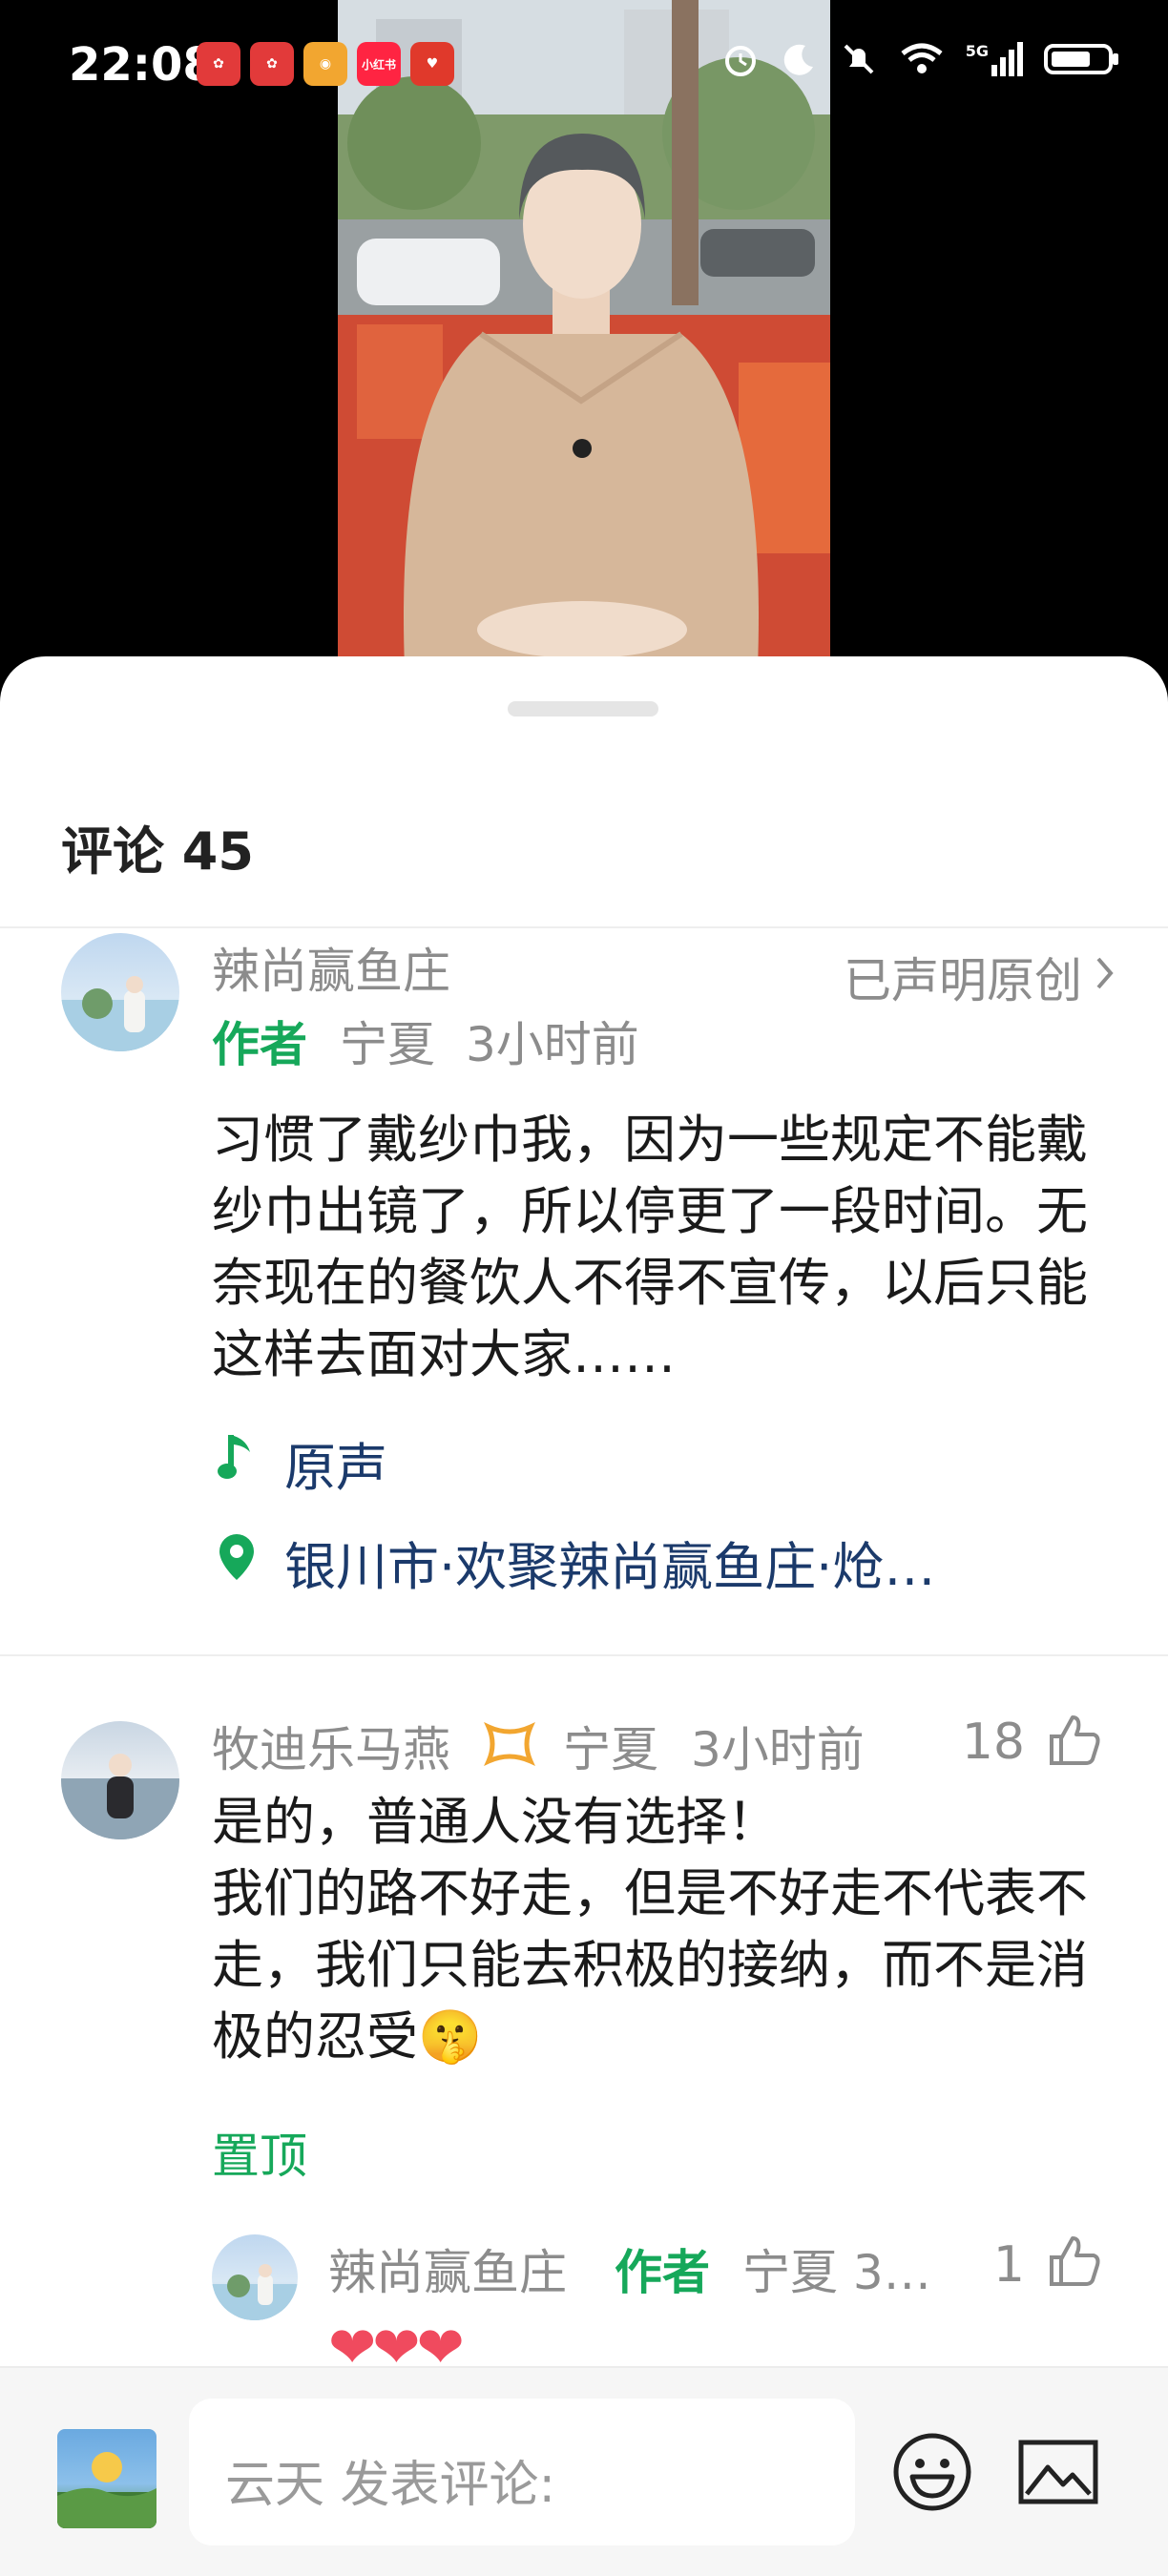 The width and height of the screenshot is (1168, 2576). I want to click on network-type-label: 5G, so click(977, 51).